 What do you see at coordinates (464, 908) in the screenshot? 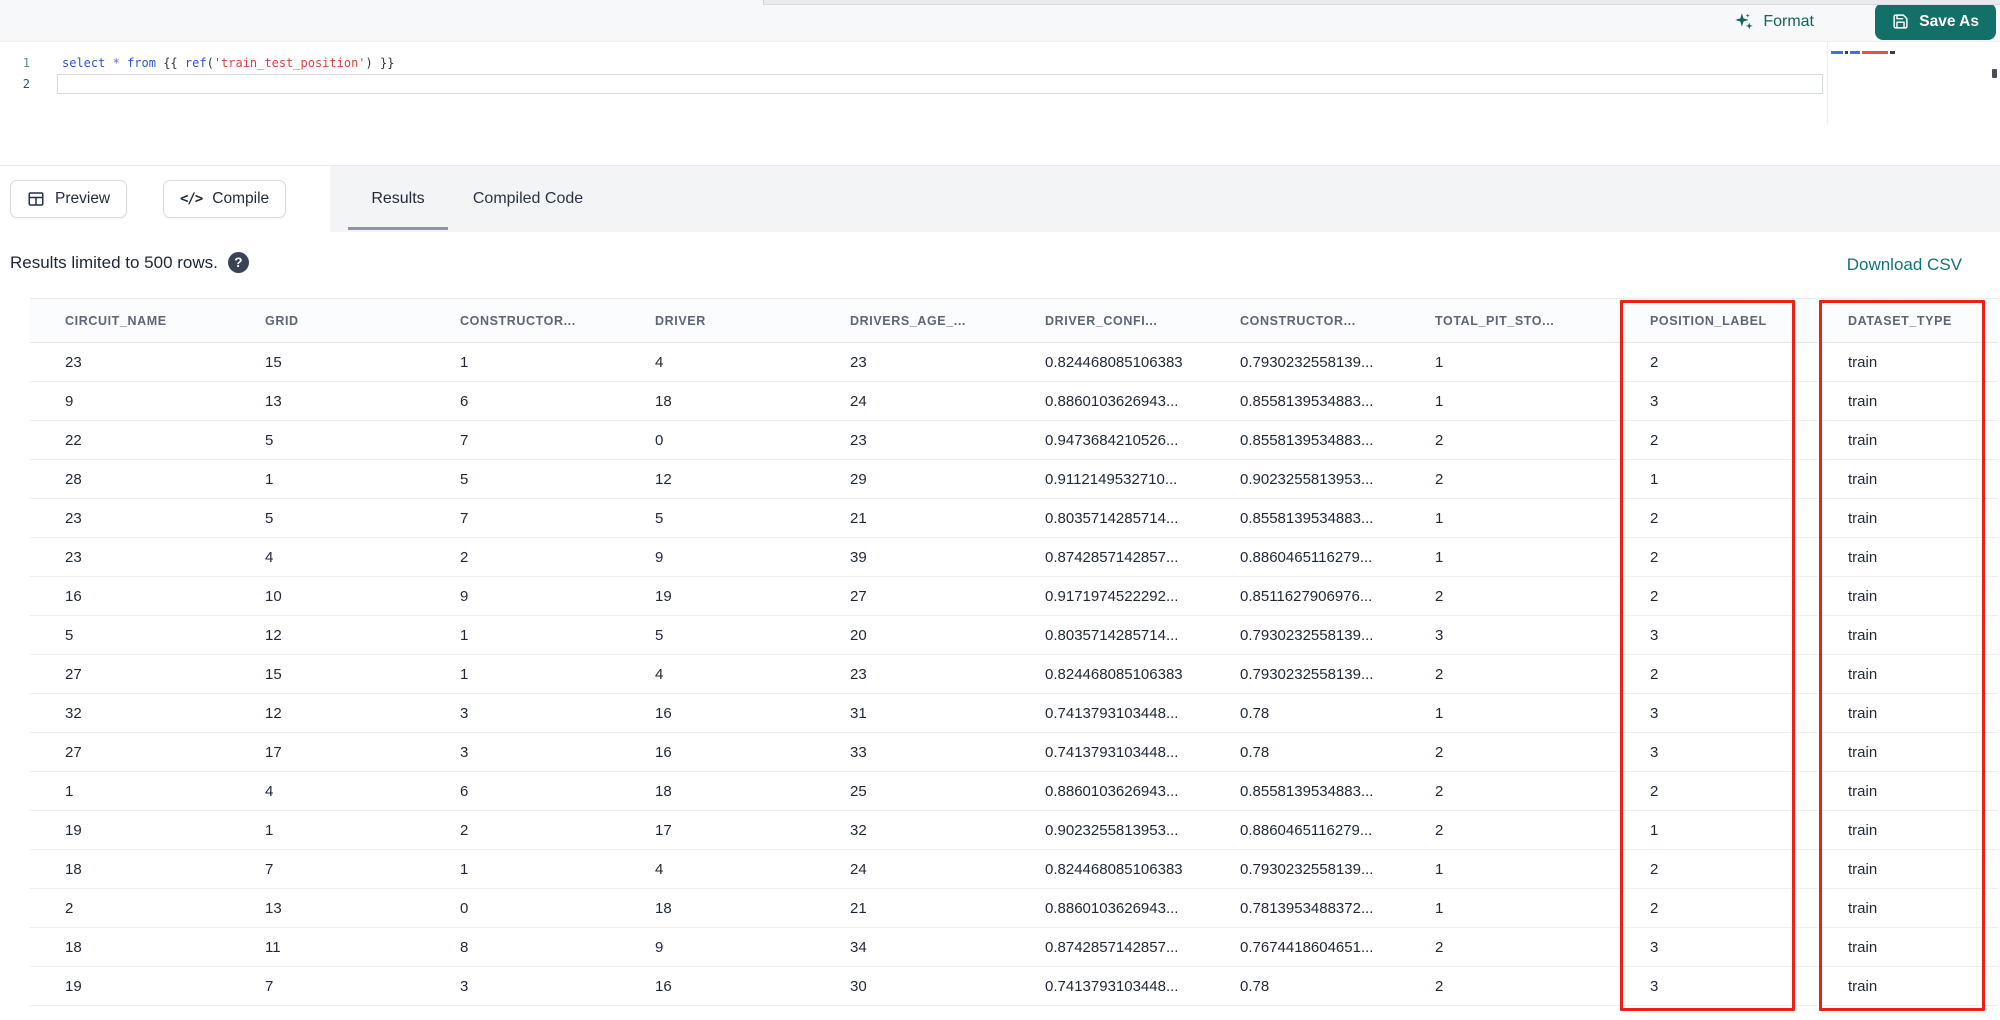
I see `table-cell: 0` at bounding box center [464, 908].